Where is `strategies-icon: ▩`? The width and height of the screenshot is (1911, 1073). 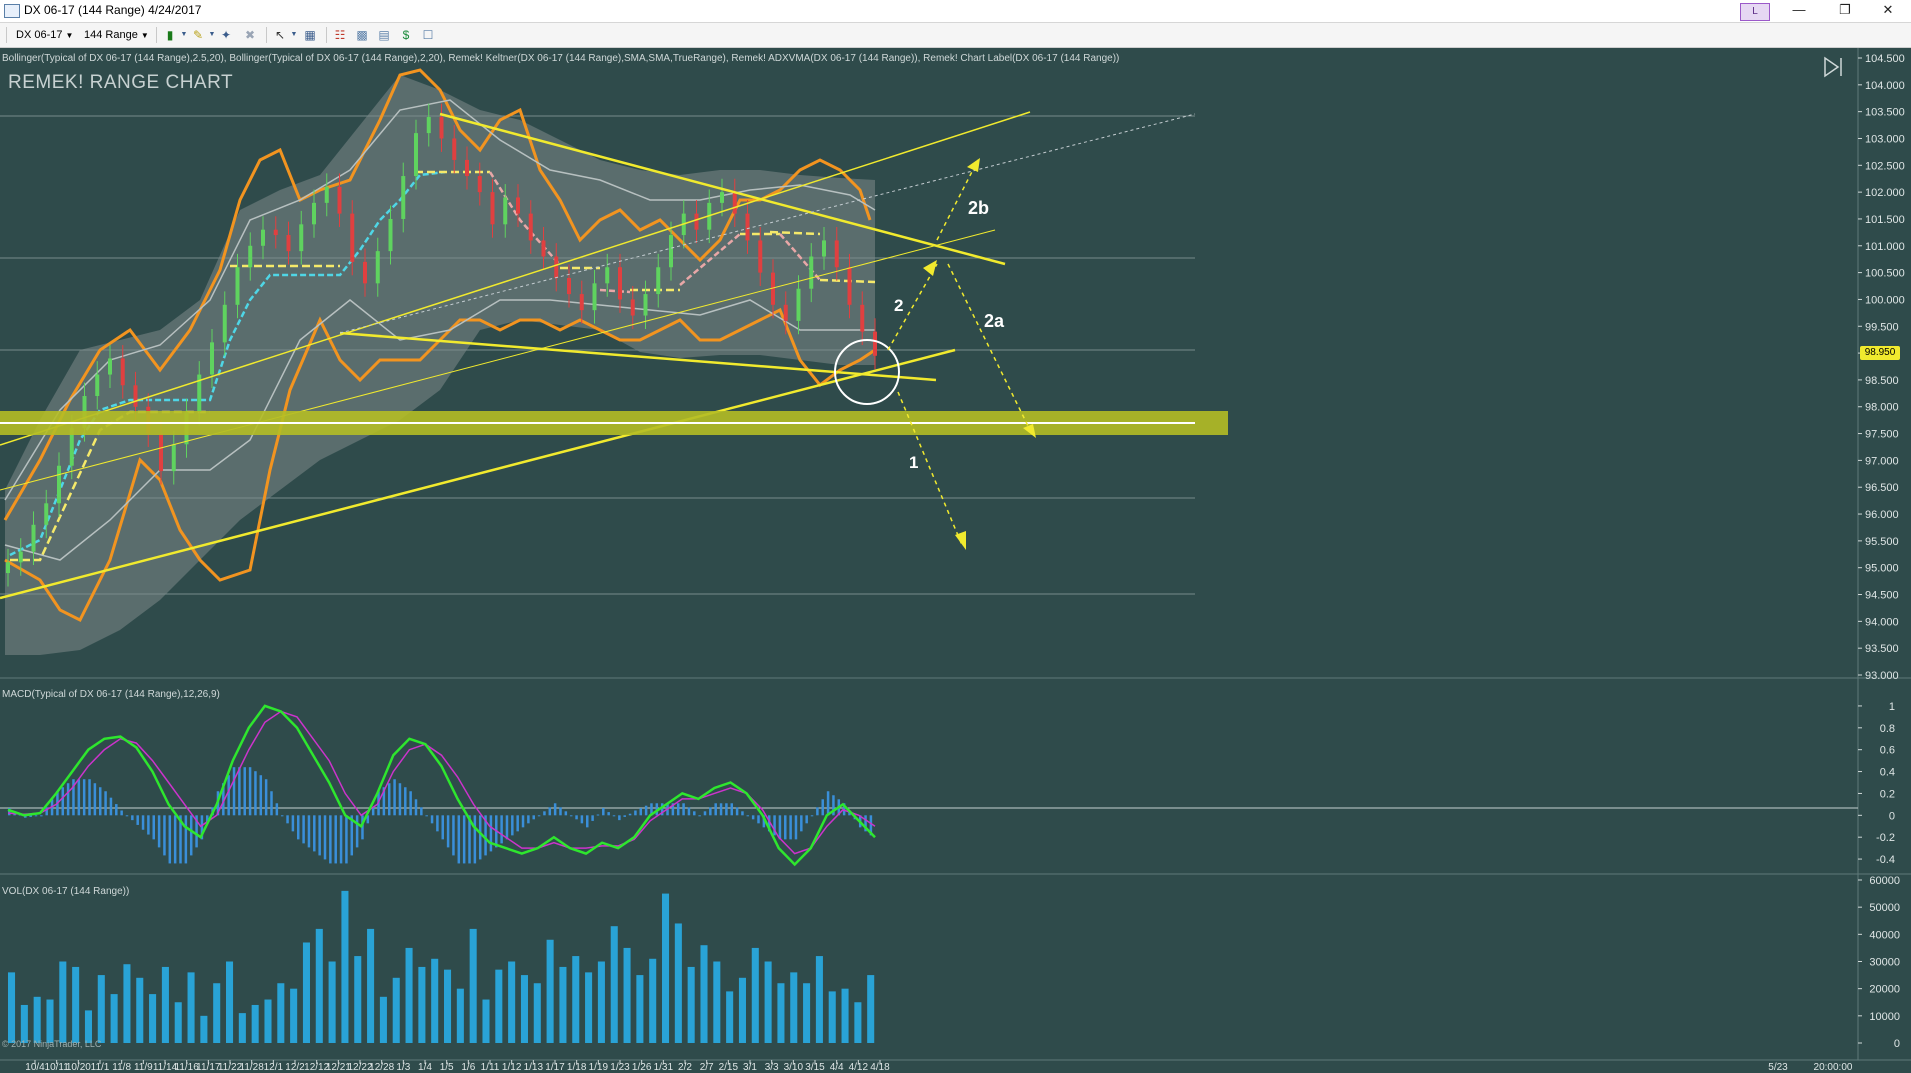 strategies-icon: ▩ is located at coordinates (362, 35).